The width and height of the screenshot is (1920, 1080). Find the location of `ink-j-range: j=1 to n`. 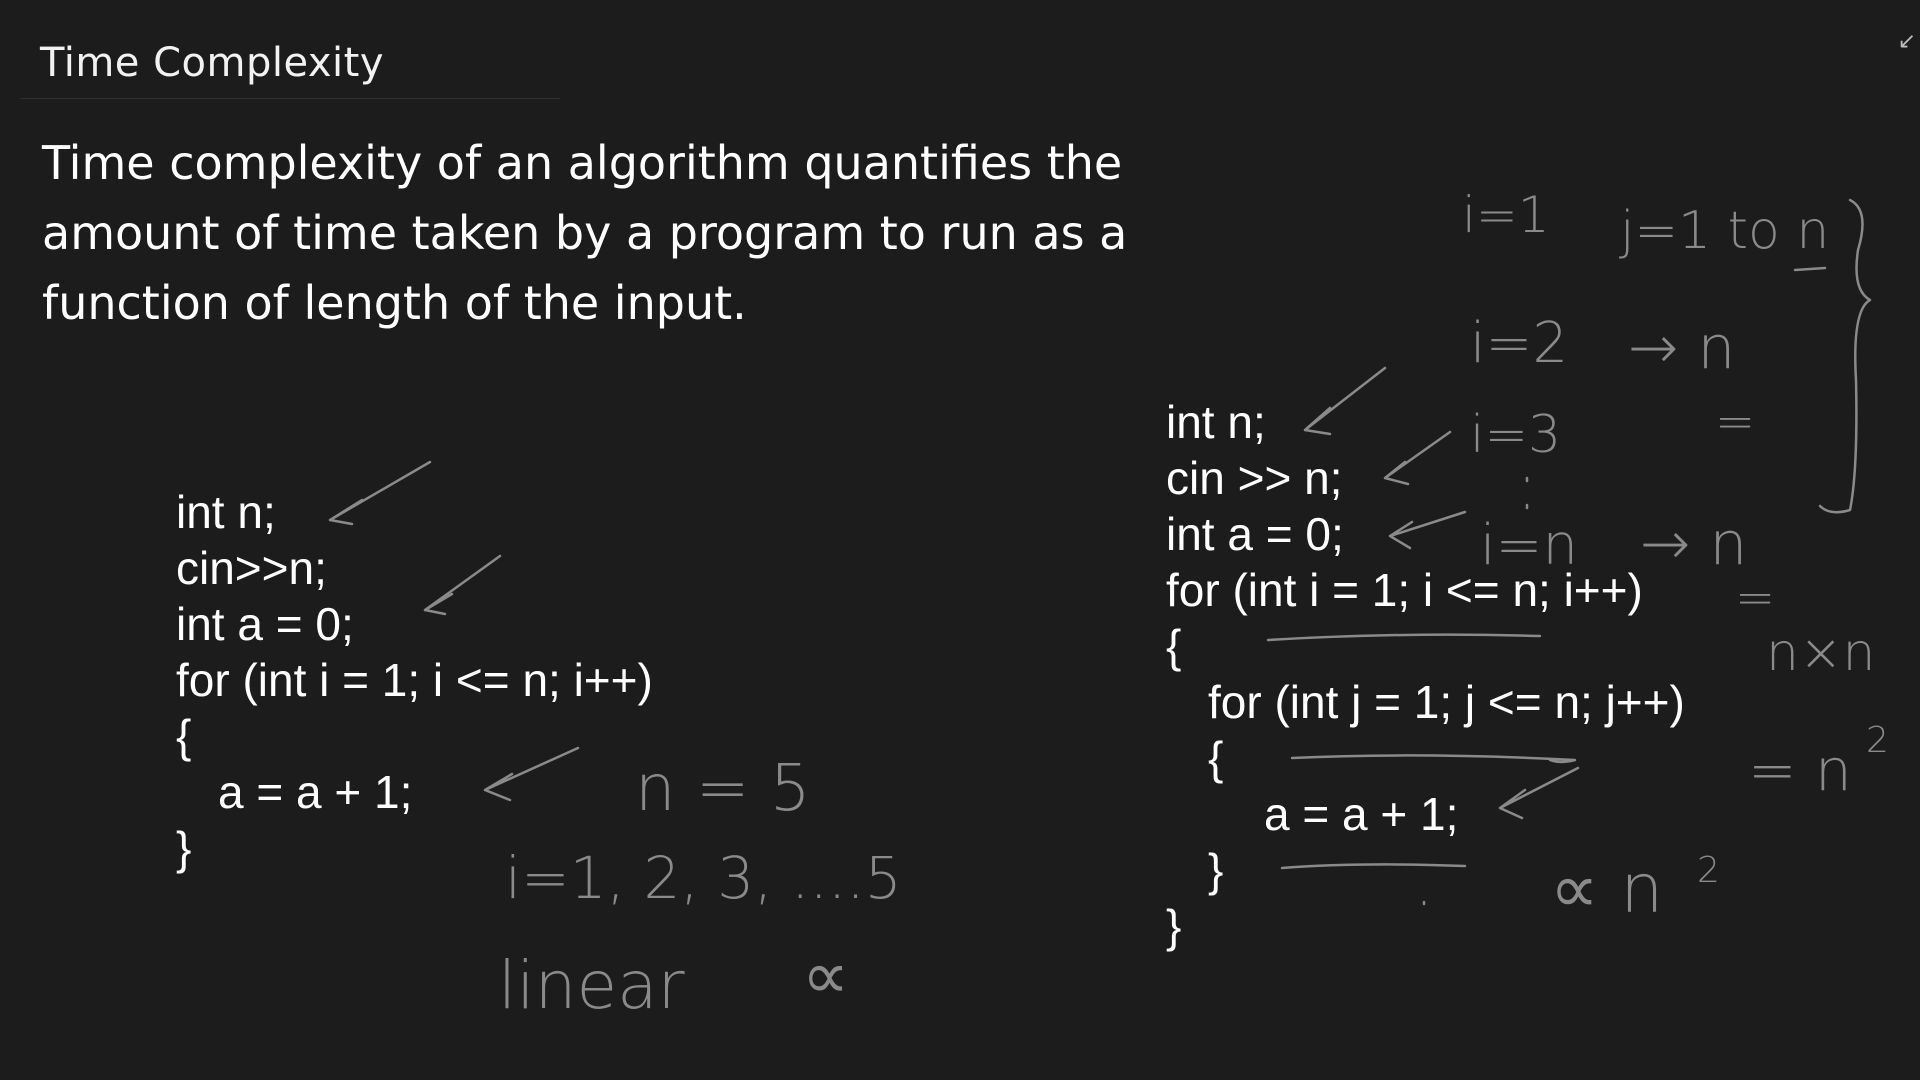

ink-j-range: j=1 to n is located at coordinates (1724, 231).